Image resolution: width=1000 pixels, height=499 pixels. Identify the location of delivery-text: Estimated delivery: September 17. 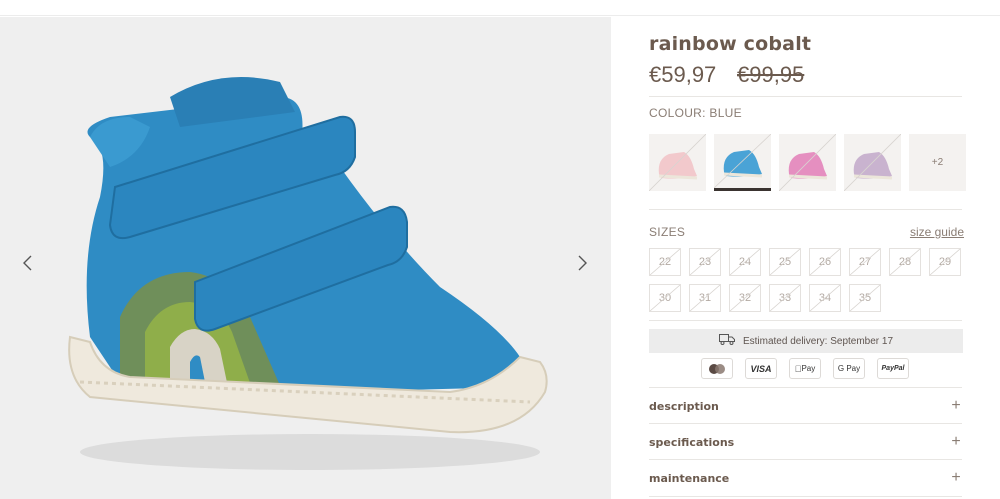
(818, 341).